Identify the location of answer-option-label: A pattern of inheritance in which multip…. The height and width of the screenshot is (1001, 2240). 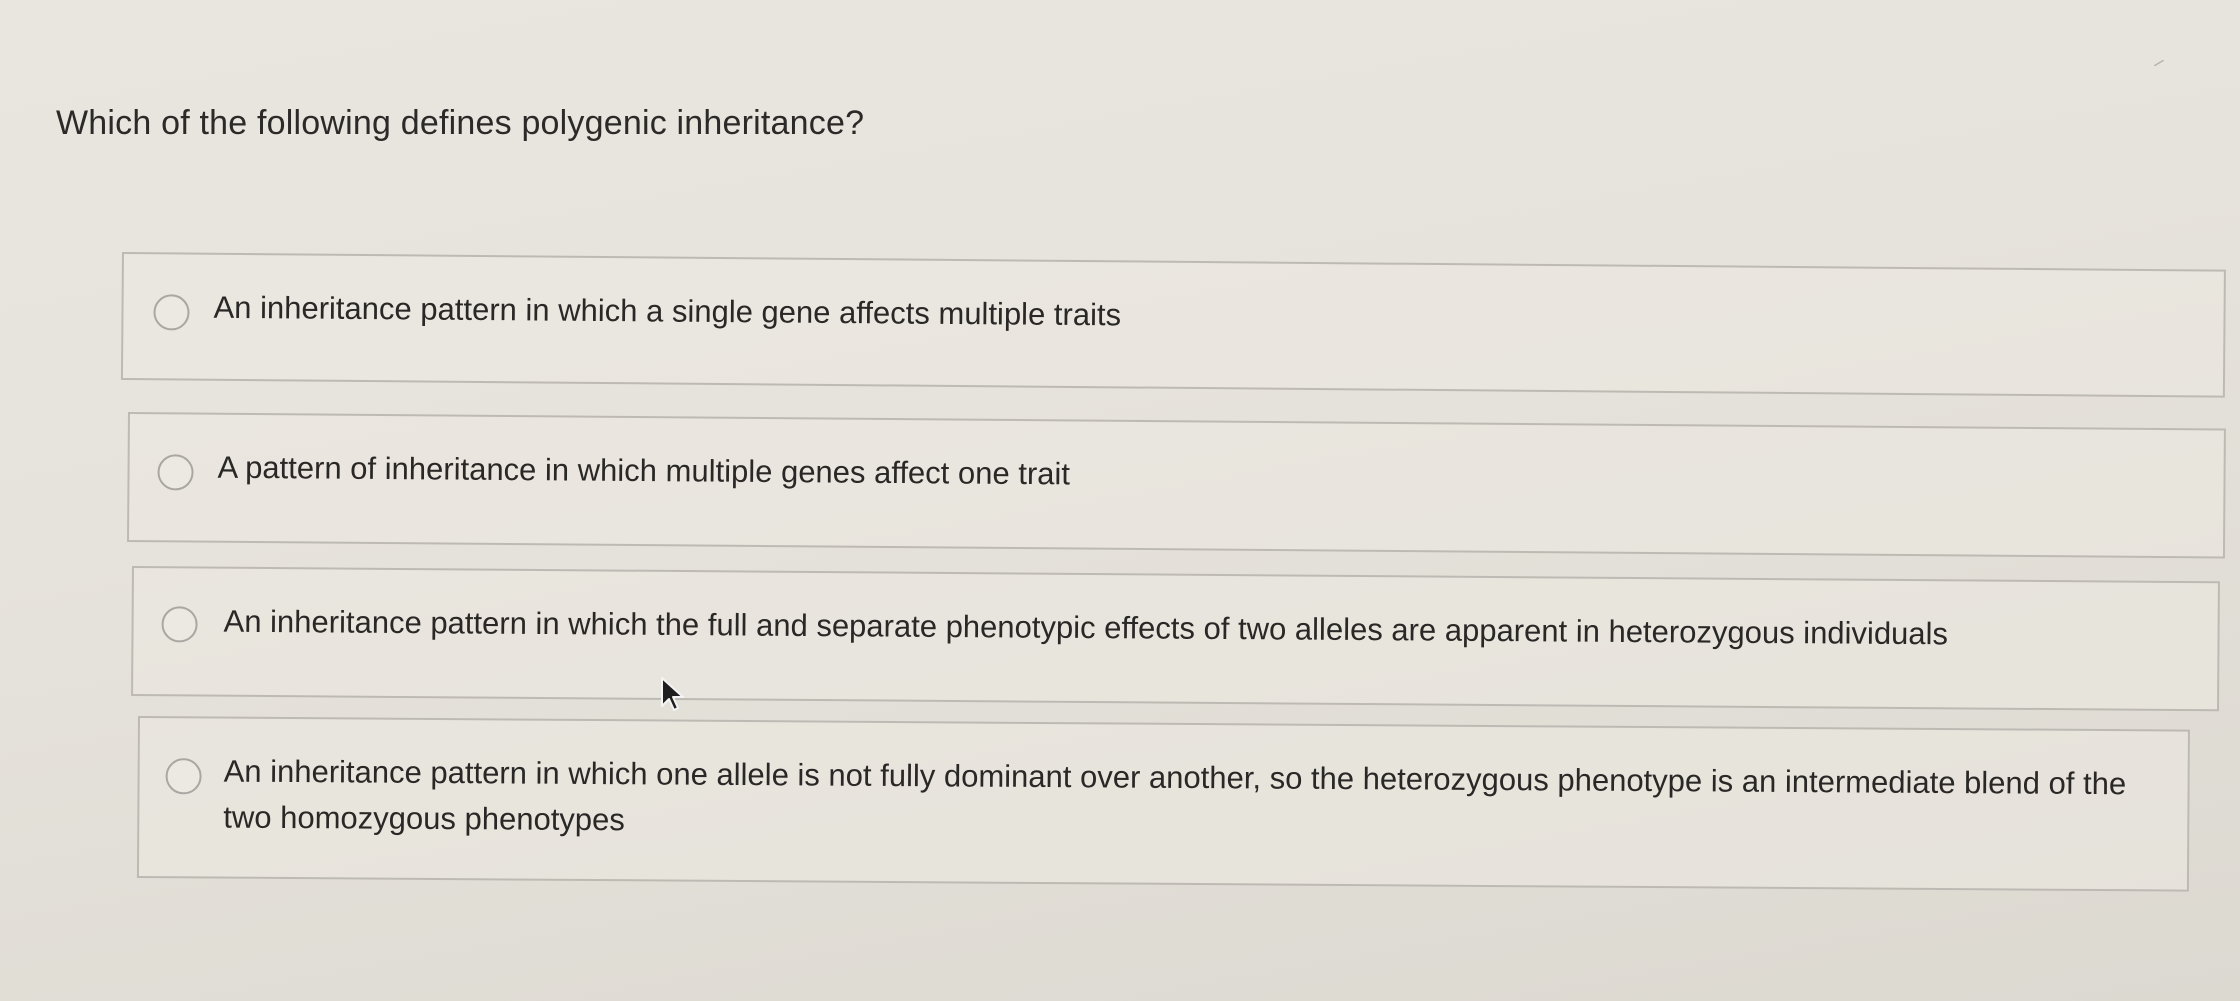
(644, 470).